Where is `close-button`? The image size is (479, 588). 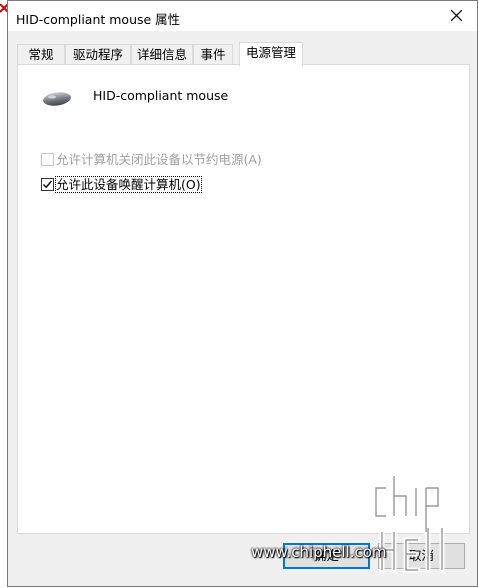 close-button is located at coordinates (457, 16).